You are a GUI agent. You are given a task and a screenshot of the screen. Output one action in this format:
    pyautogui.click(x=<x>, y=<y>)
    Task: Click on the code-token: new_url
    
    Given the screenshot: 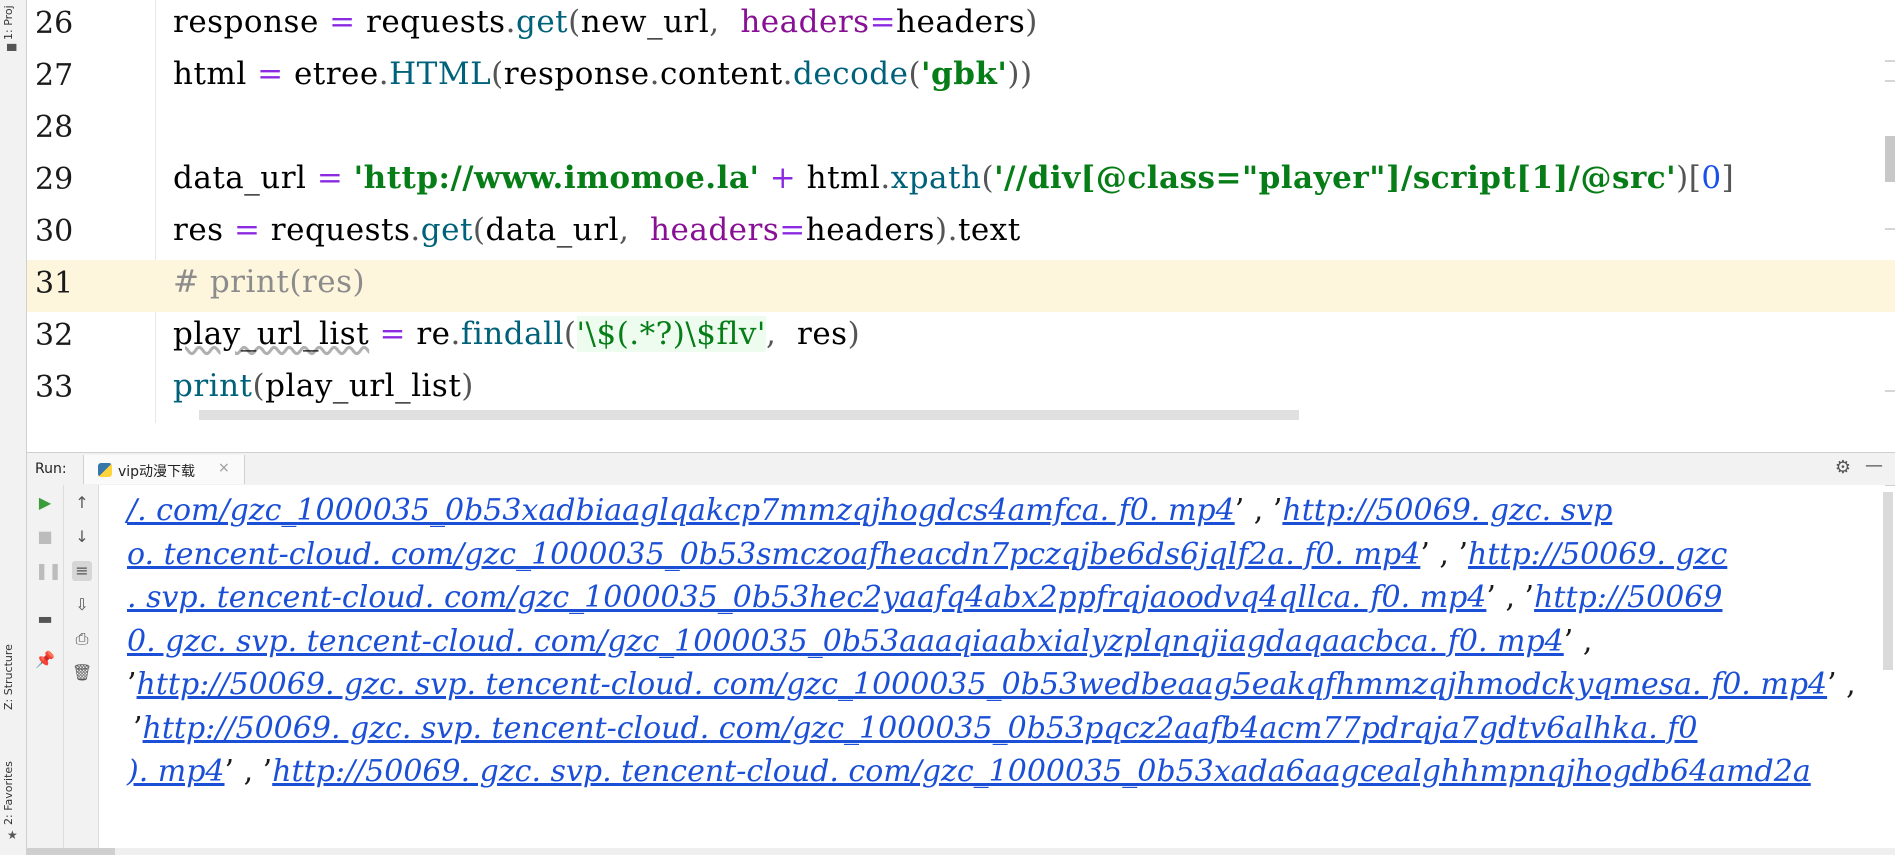 What is the action you would take?
    pyautogui.click(x=645, y=22)
    